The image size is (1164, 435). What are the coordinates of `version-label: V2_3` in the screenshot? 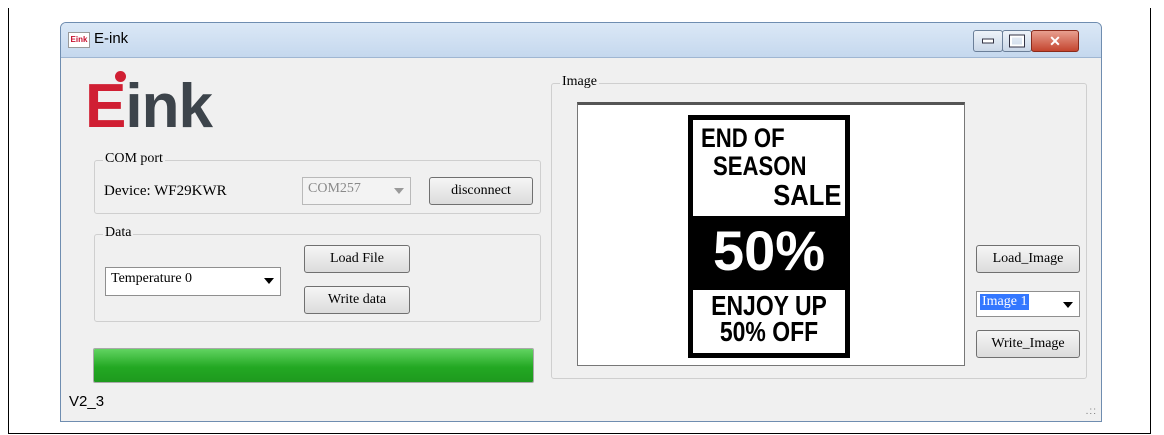 It's located at (87, 401).